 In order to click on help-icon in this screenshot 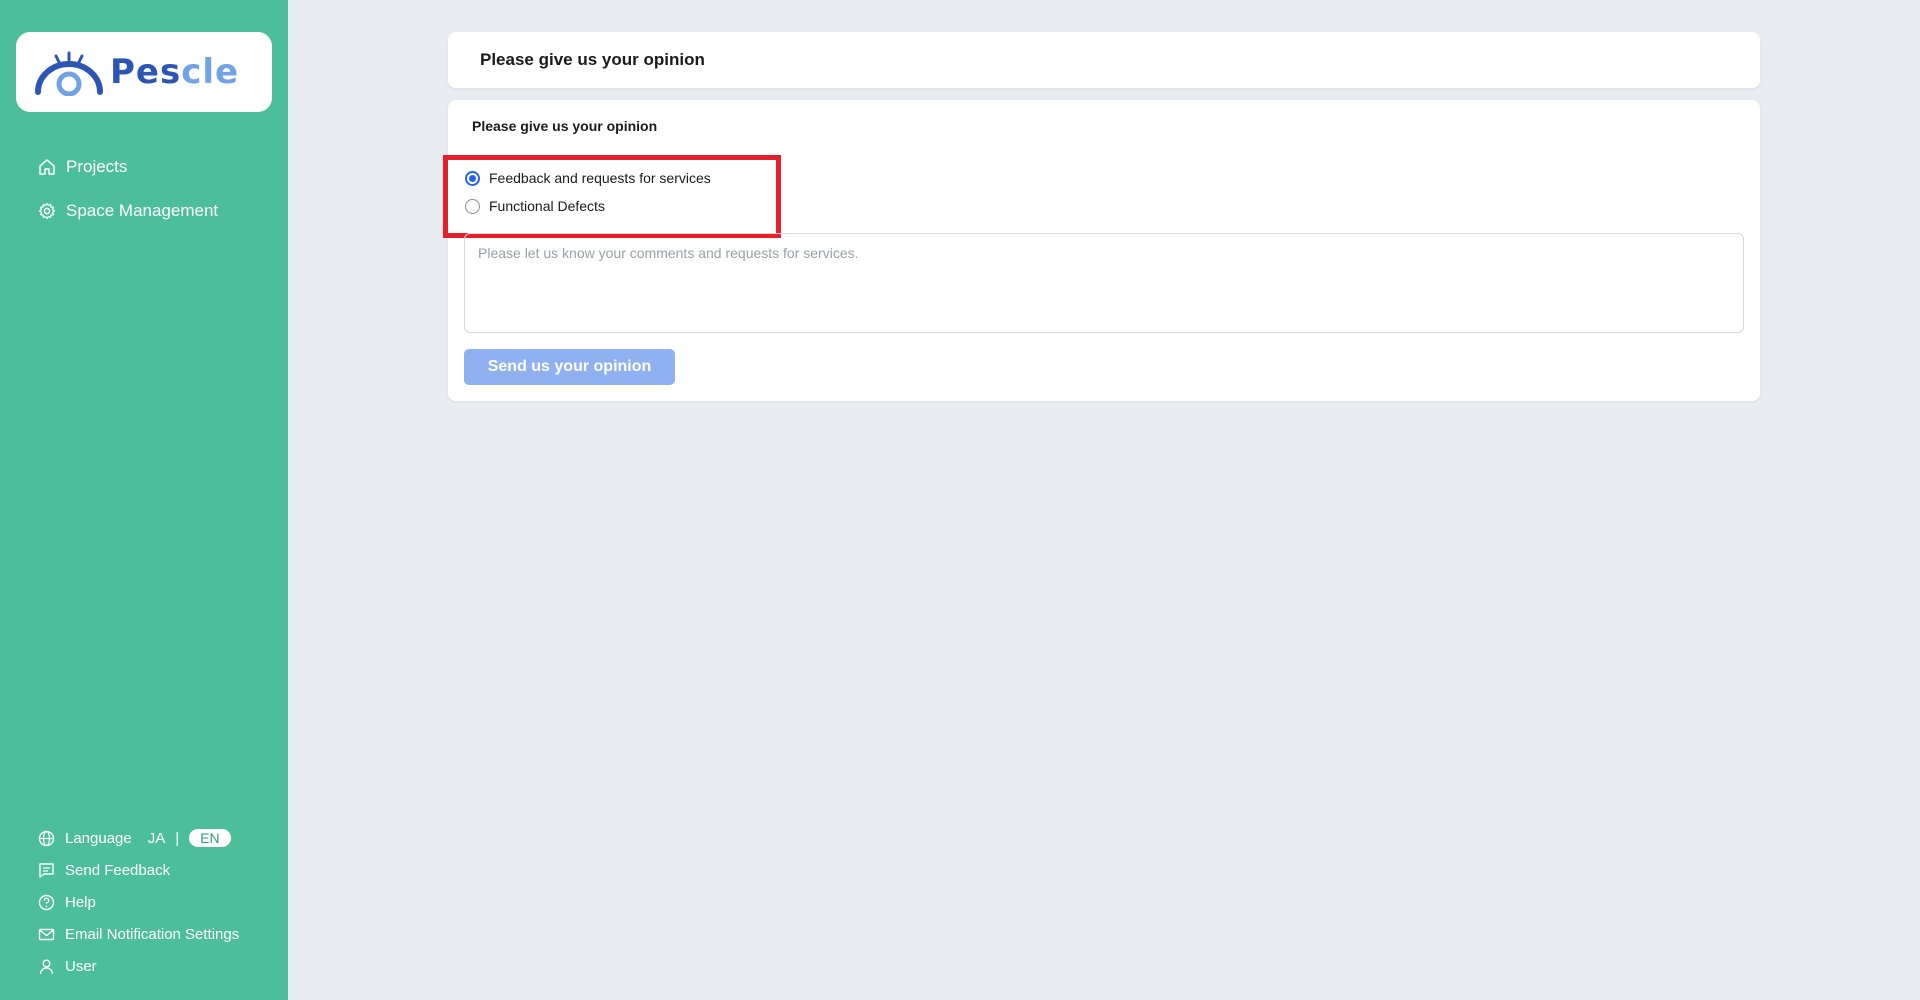, I will do `click(46, 902)`.